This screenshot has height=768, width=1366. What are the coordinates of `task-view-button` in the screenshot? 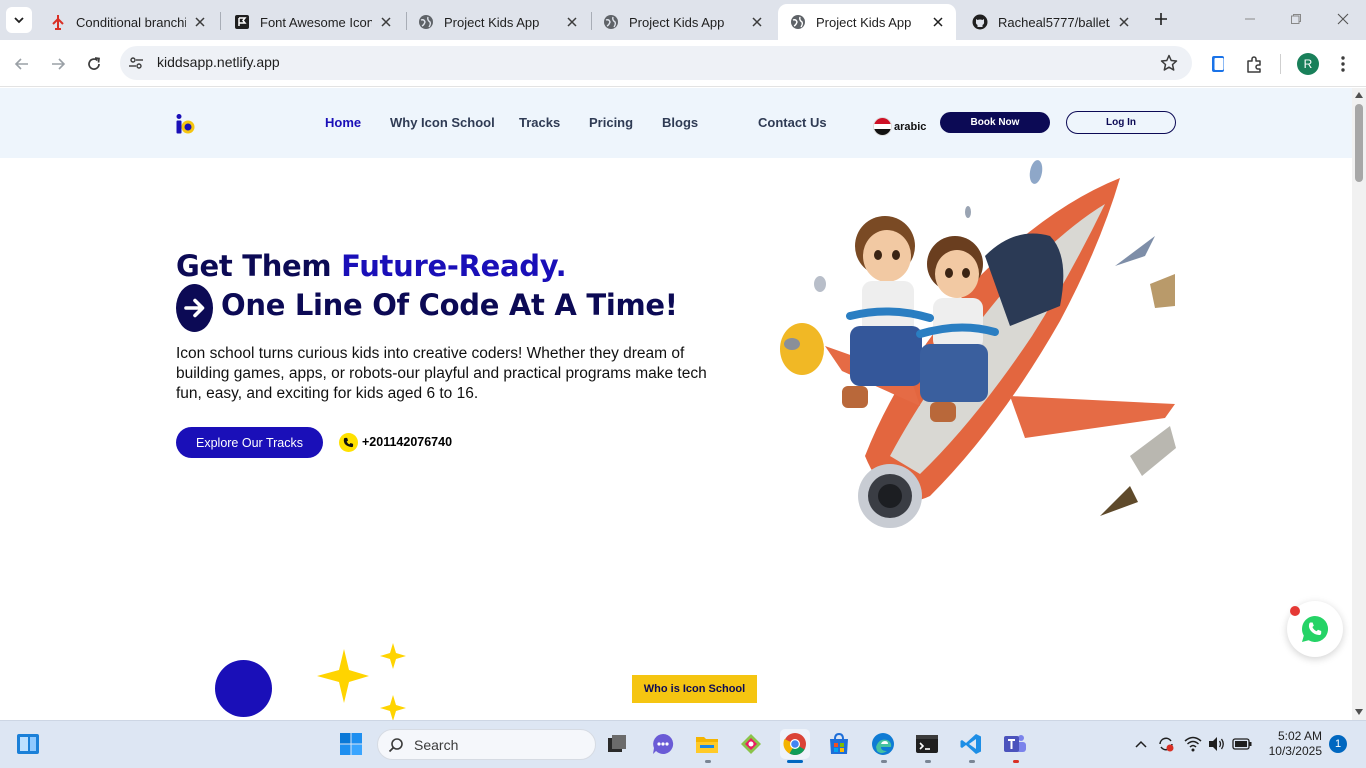 It's located at (617, 744).